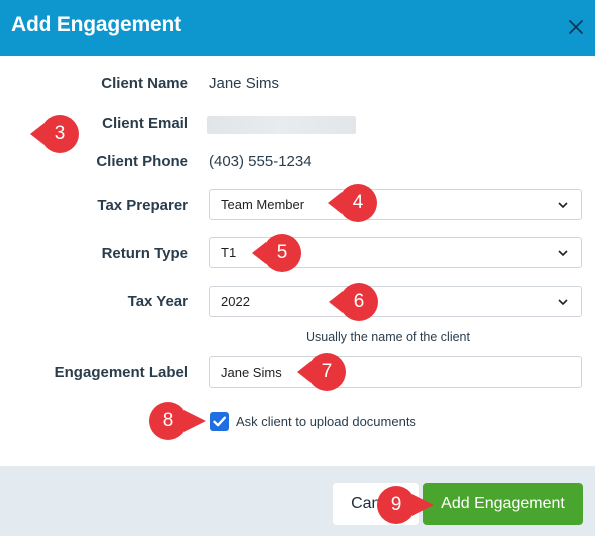 The image size is (595, 536). I want to click on client-phone-value: (403) 555-1234, so click(260, 161).